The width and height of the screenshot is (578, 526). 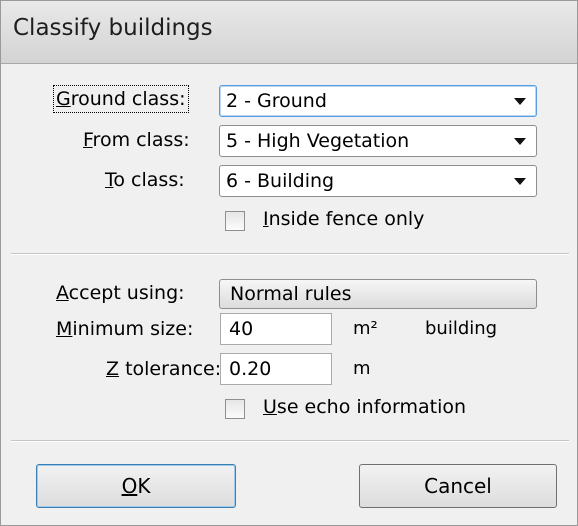 What do you see at coordinates (290, 441) in the screenshot?
I see `buttons-divider` at bounding box center [290, 441].